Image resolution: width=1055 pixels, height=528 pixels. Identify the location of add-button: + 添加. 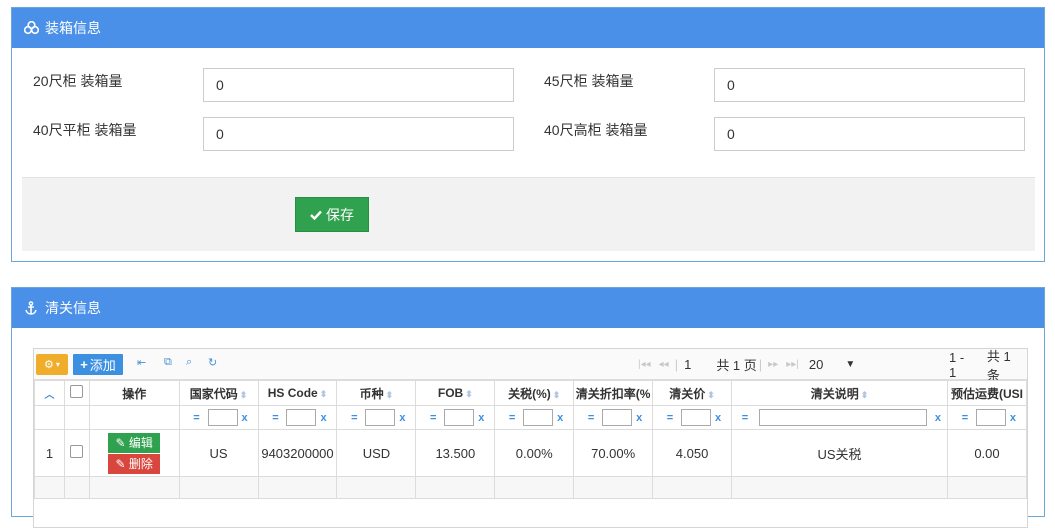
(98, 364).